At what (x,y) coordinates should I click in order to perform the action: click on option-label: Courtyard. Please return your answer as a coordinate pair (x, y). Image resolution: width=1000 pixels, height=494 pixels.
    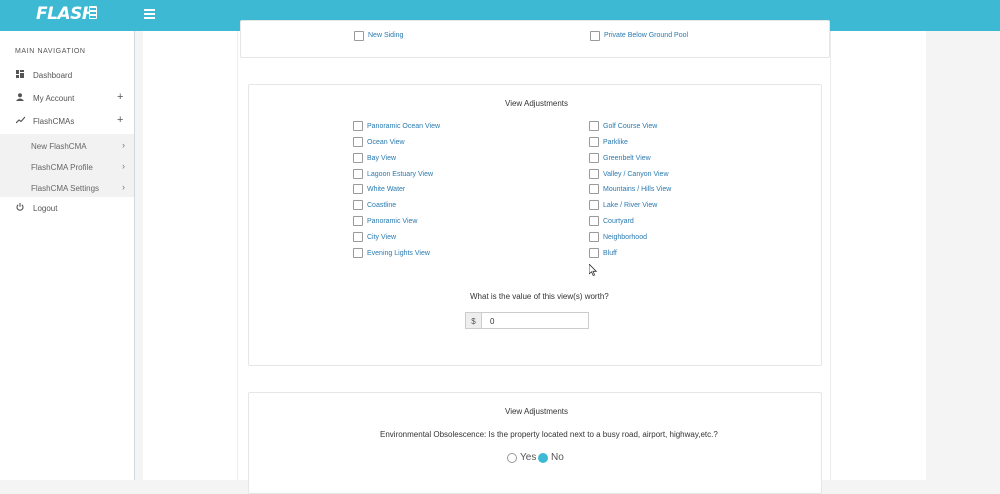
    Looking at the image, I should click on (618, 221).